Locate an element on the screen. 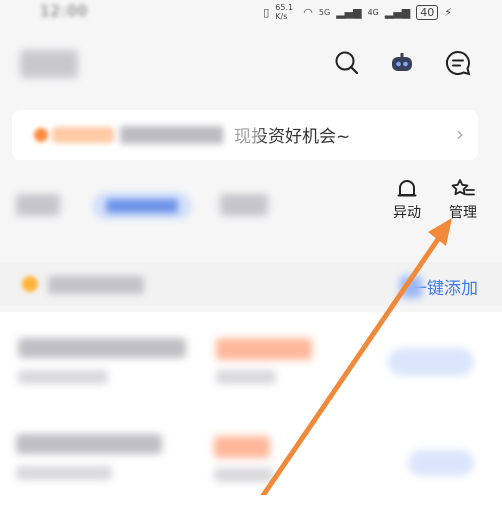  message-icon is located at coordinates (458, 63).